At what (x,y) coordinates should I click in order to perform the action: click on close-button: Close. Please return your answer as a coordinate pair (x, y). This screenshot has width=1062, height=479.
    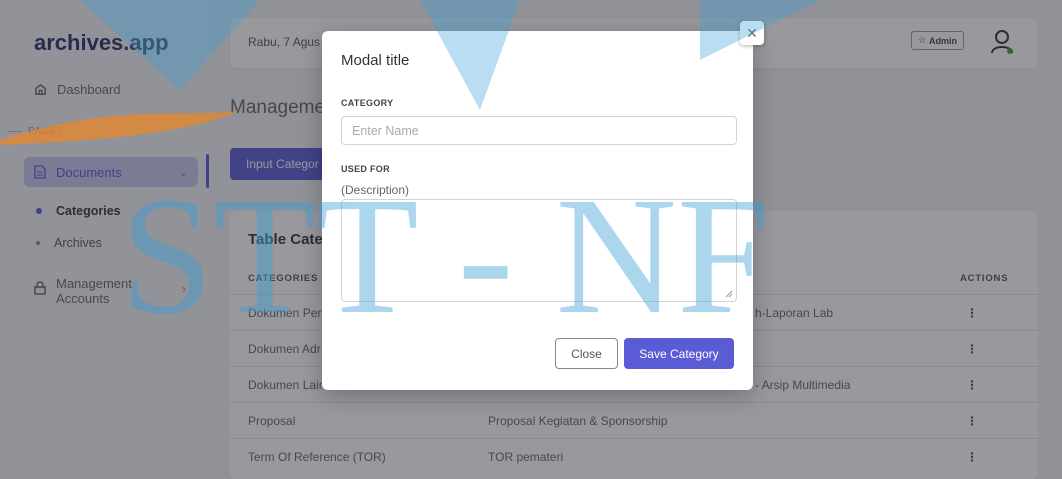
    Looking at the image, I should click on (586, 353).